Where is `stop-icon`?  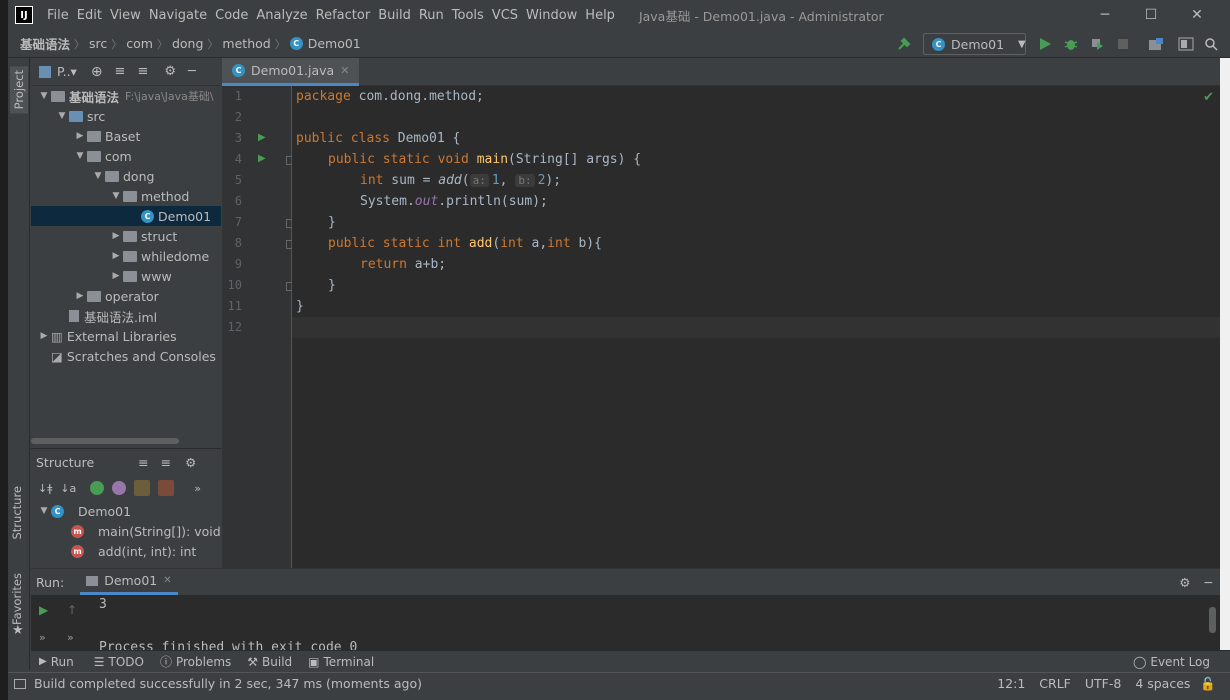 stop-icon is located at coordinates (1123, 44).